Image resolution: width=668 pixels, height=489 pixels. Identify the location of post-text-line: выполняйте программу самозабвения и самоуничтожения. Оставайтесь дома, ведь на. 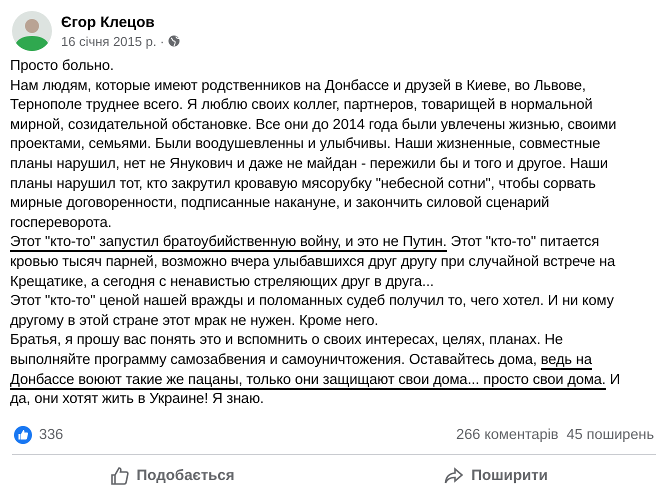
(301, 360).